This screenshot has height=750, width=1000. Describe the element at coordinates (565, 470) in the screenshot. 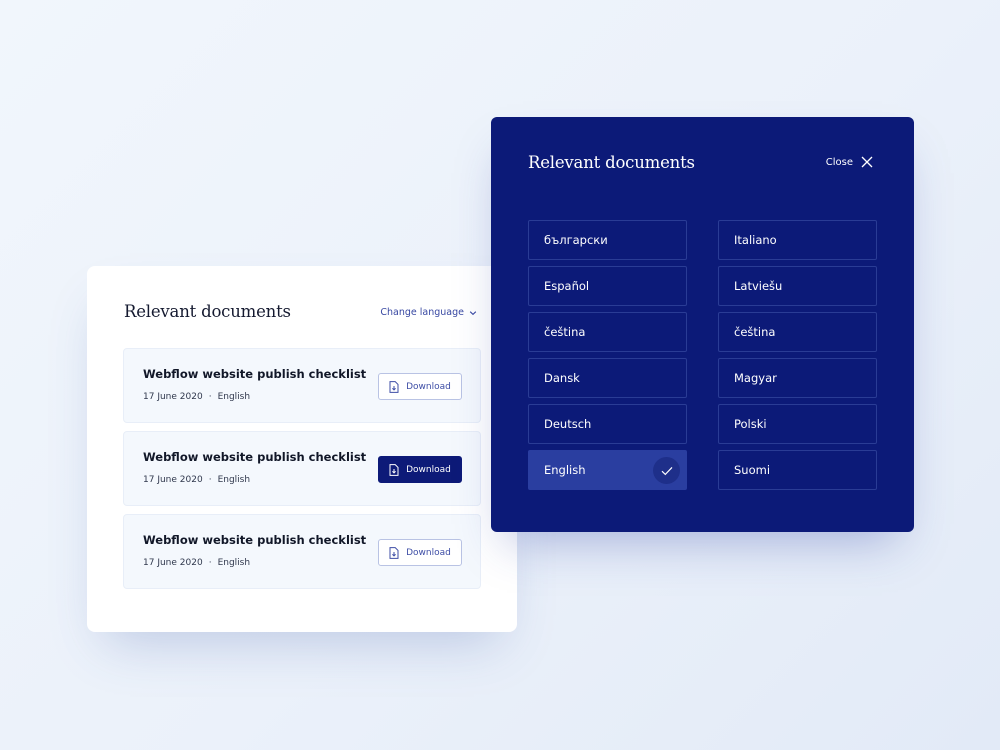

I see `language-option-label: English` at that location.